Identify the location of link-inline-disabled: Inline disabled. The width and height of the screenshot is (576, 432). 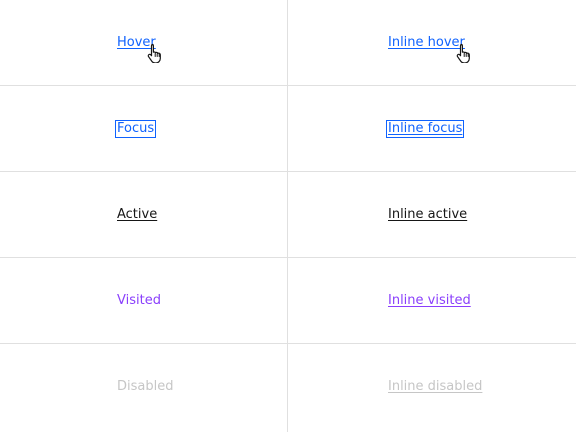
(435, 386).